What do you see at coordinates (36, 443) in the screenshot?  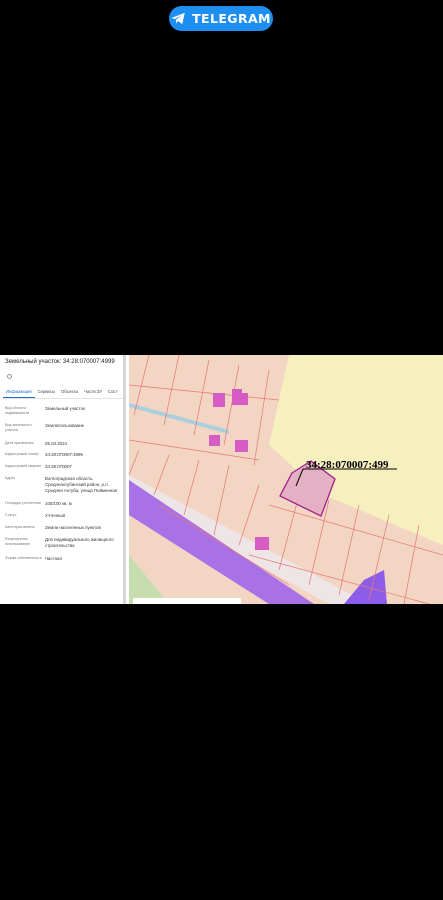 I see `info-row: Дата присвоения 05.03.2024` at bounding box center [36, 443].